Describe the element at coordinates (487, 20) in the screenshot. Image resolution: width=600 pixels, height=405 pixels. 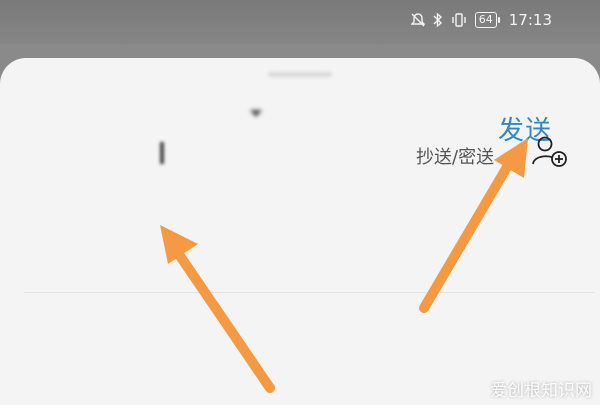
I see `battery-icon: 64` at that location.